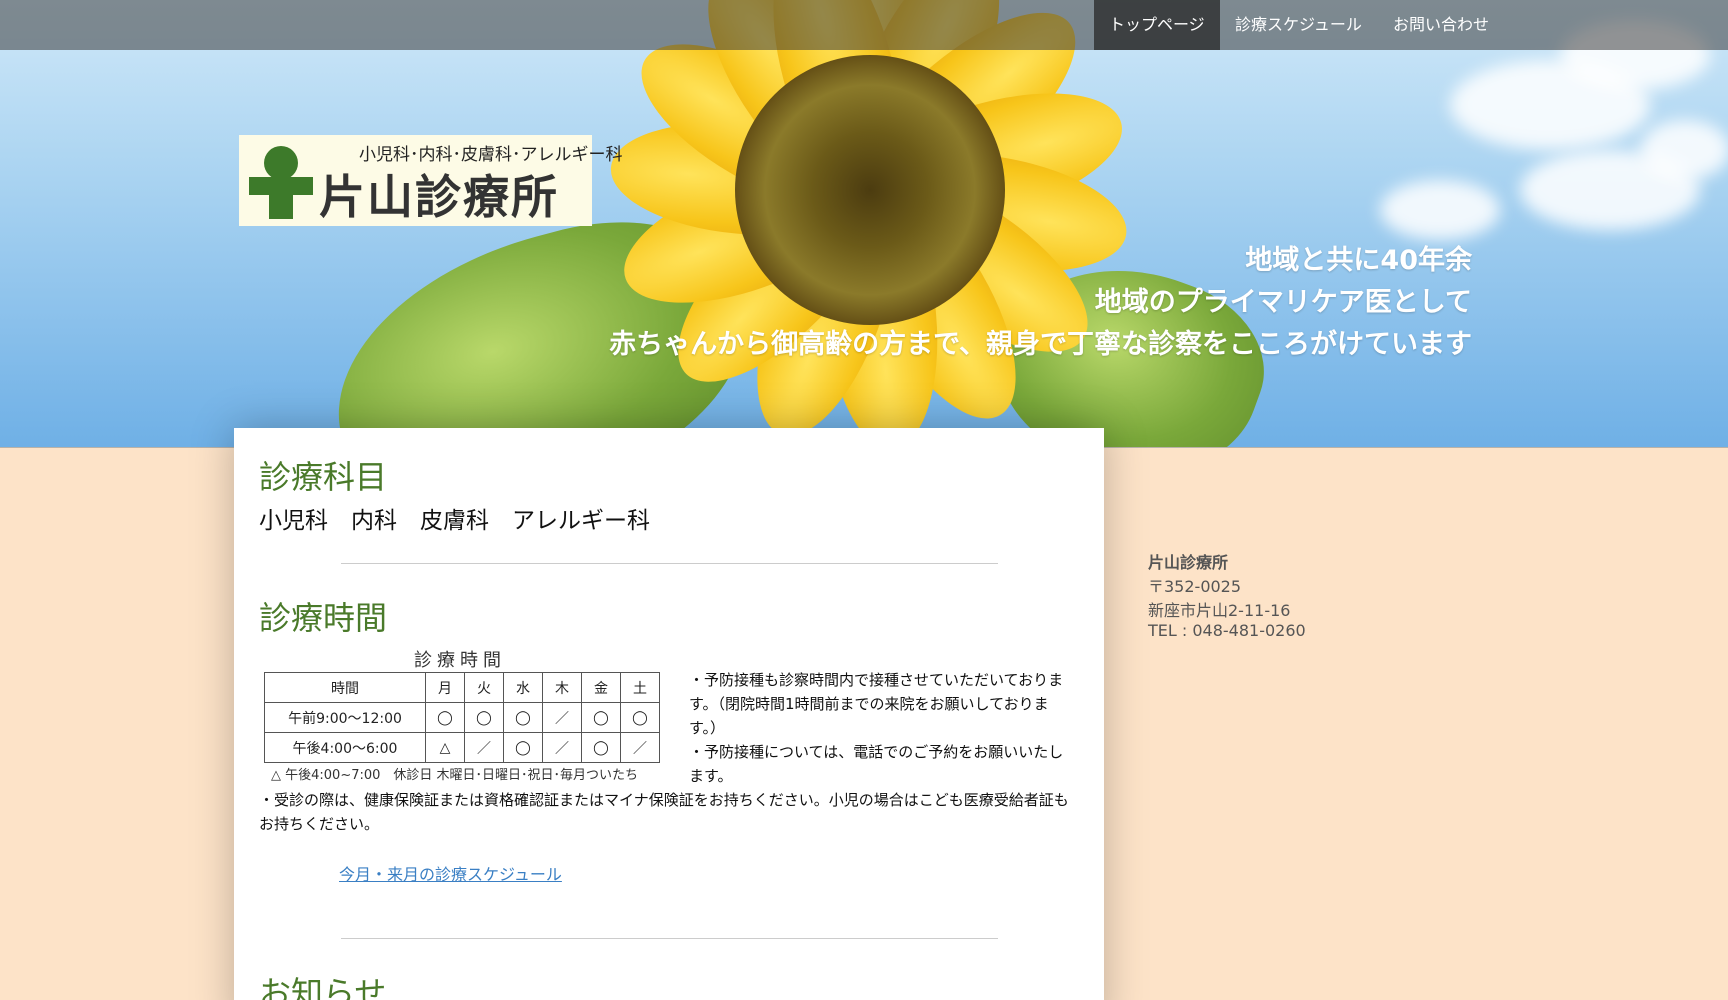 Image resolution: width=1728 pixels, height=1000 pixels. I want to click on schedule-link: 今月・来月の診療スケジュール, so click(450, 873).